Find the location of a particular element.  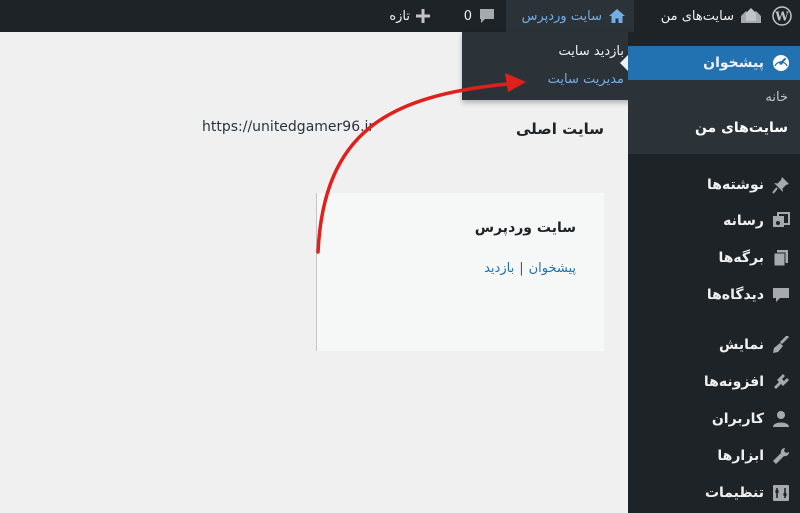

sidebar-item-label: رسانه is located at coordinates (743, 221).